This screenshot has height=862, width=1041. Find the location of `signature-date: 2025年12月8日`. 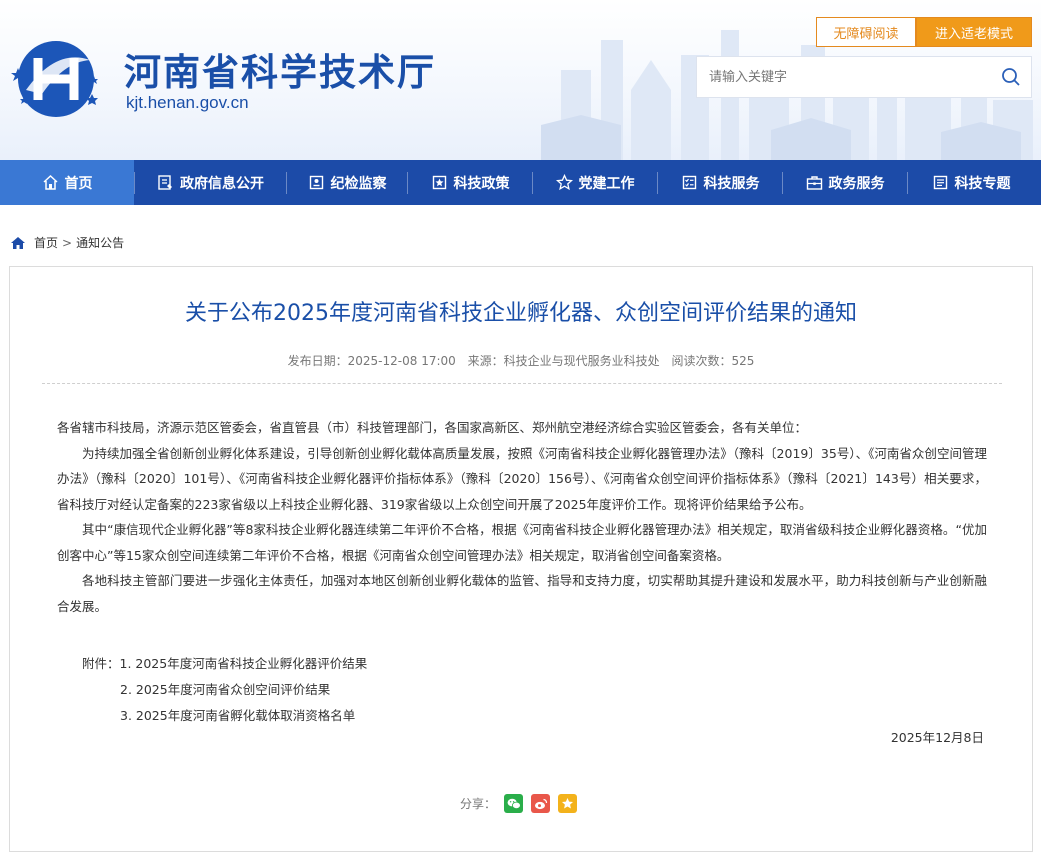

signature-date: 2025年12月8日 is located at coordinates (937, 737).